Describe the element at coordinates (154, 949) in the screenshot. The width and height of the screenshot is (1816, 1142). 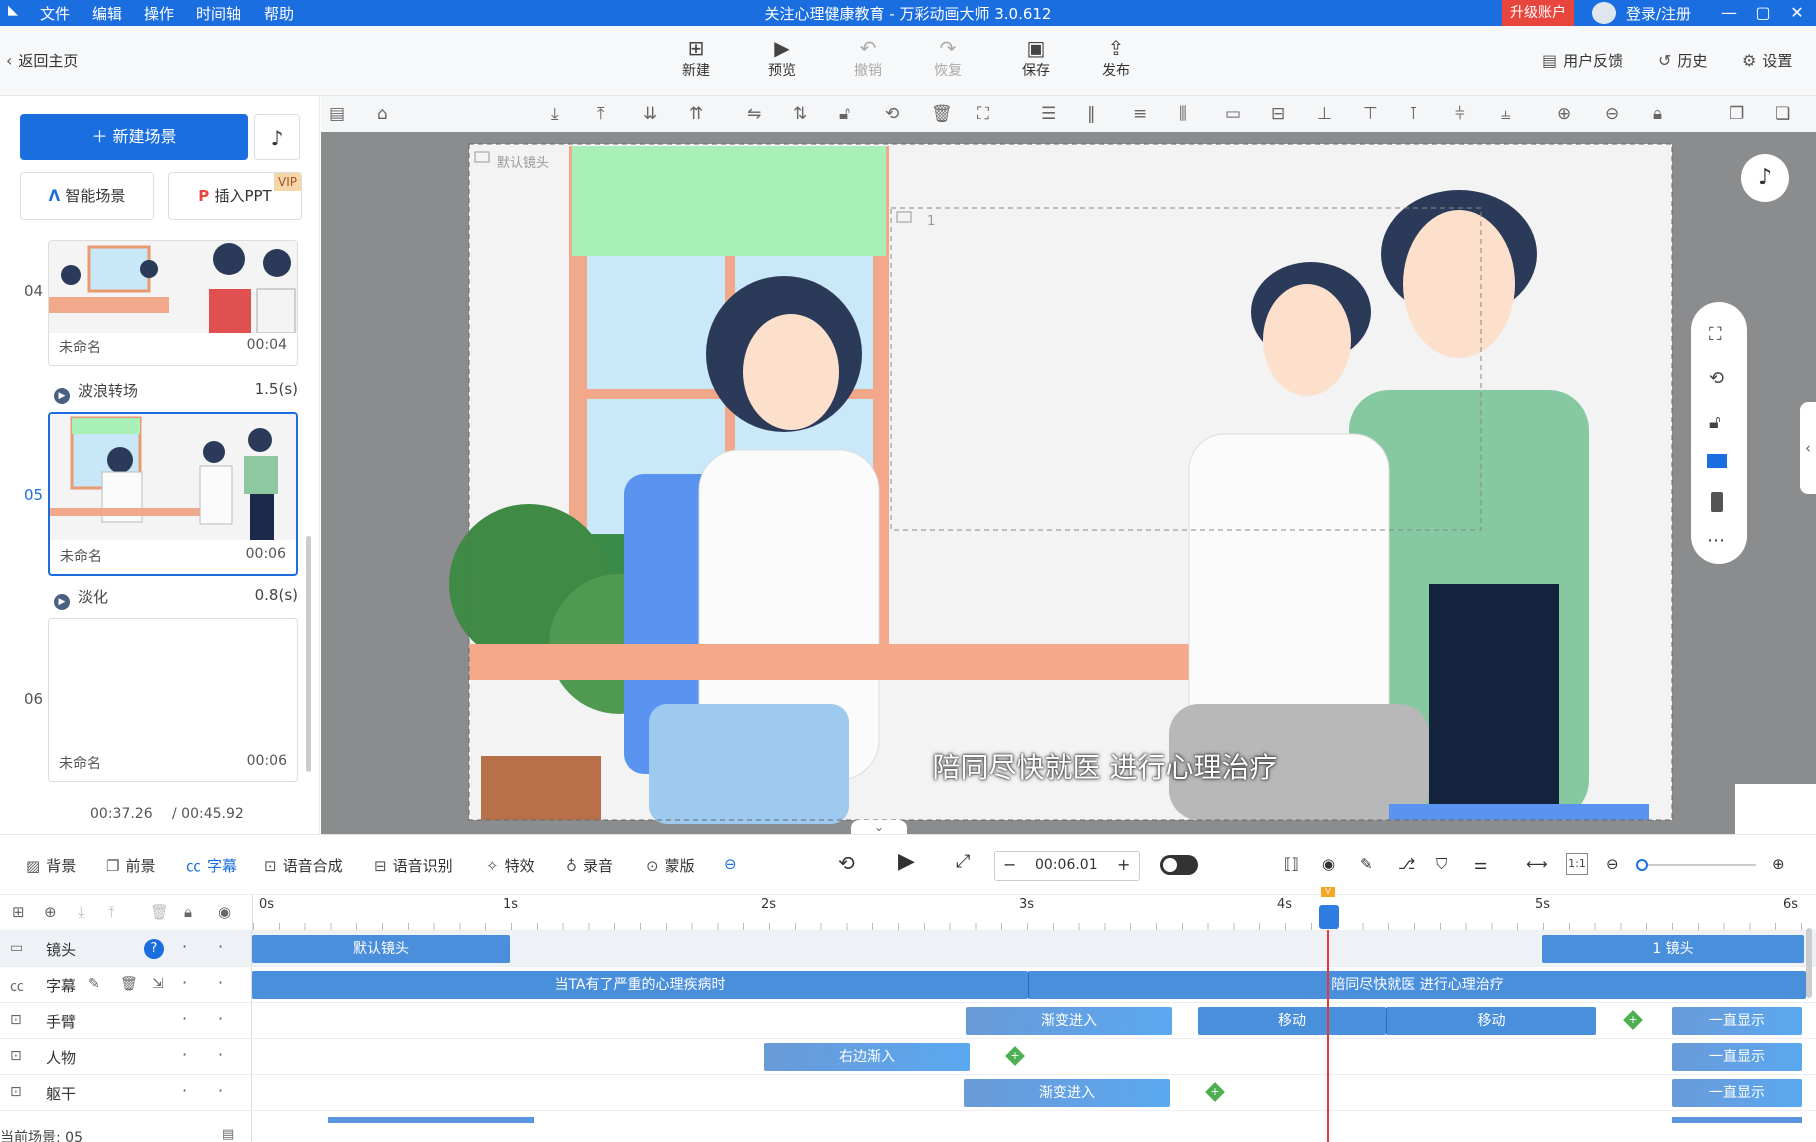
I see `help-icon: ?` at that location.